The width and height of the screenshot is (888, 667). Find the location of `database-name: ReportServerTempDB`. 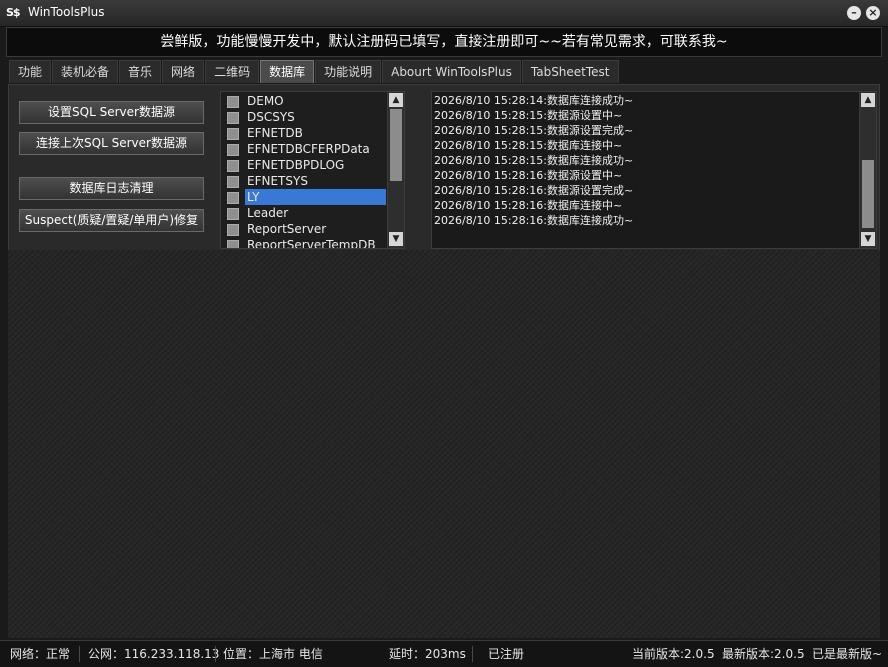

database-name: ReportServerTempDB is located at coordinates (311, 243).